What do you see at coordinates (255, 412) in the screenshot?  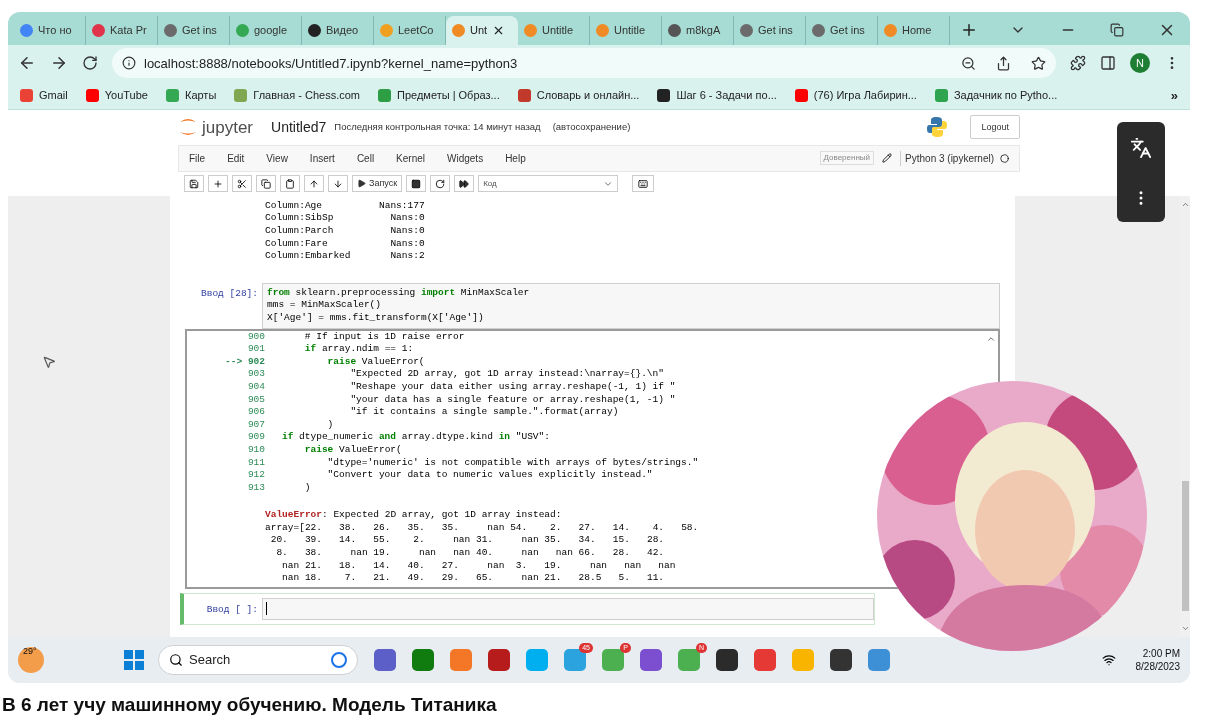 I see `line-number: 906` at bounding box center [255, 412].